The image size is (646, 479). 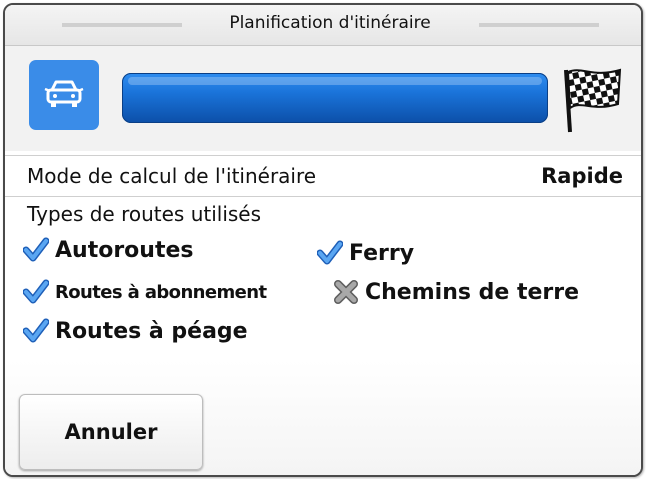 What do you see at coordinates (122, 25) in the screenshot?
I see `title-decoration-left` at bounding box center [122, 25].